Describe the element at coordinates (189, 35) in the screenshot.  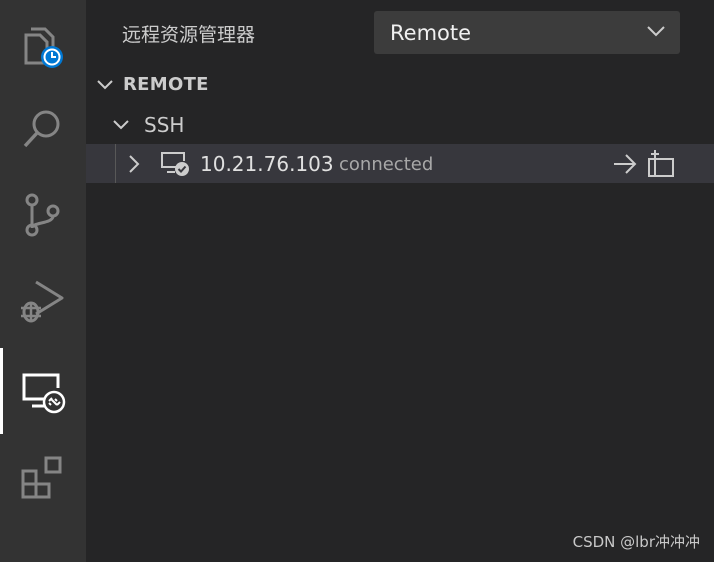
I see `sidebar-title: 远程资源管理器` at that location.